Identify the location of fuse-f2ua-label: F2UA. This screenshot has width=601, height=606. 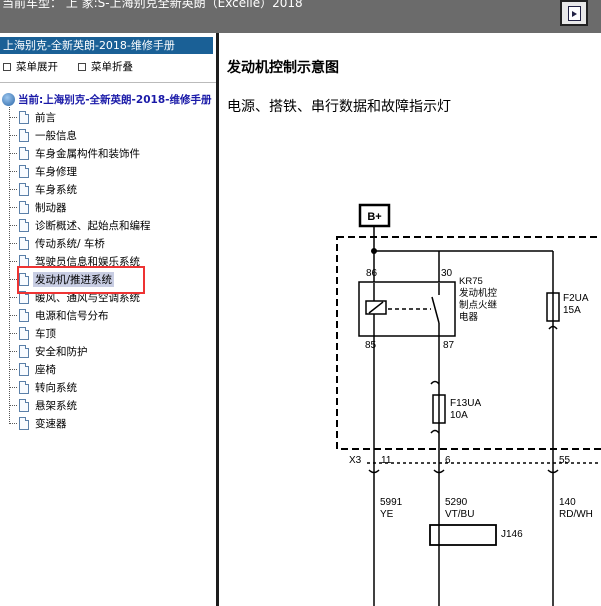
(576, 298).